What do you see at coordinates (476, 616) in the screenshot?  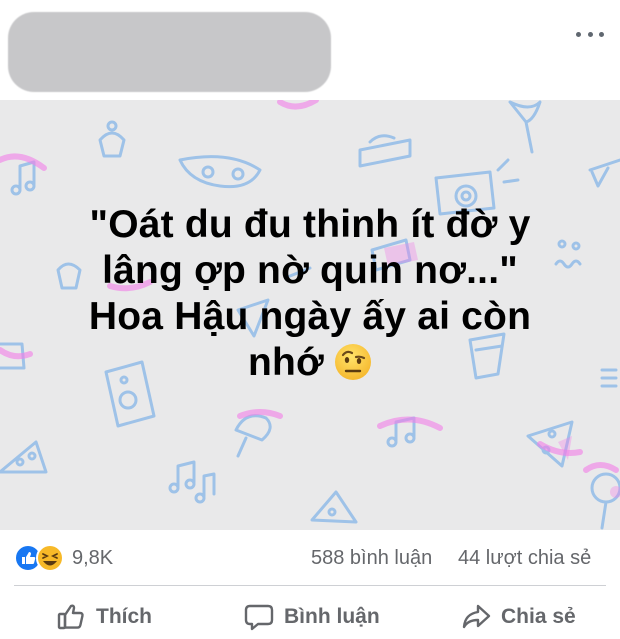 I see `share-arrow-icon` at bounding box center [476, 616].